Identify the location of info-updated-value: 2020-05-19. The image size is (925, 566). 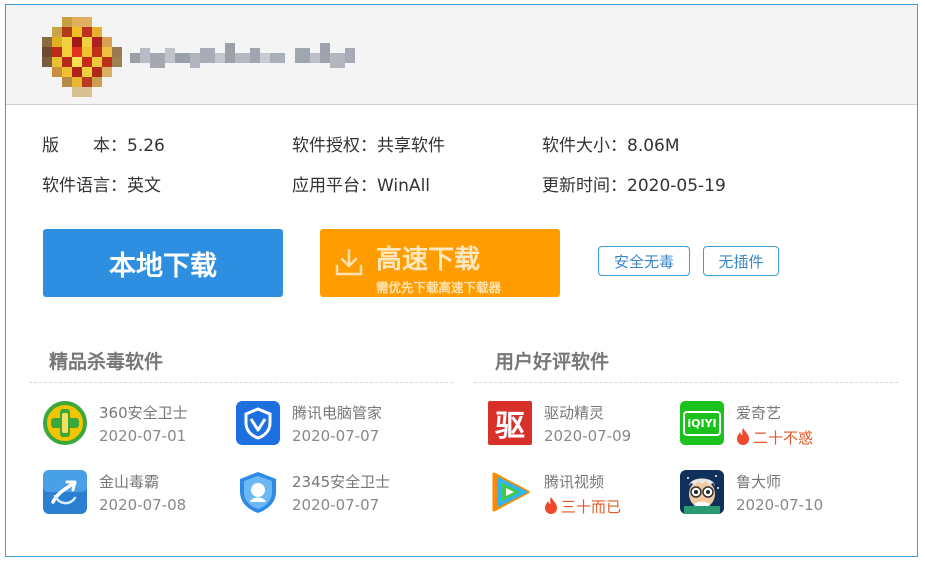
(676, 186).